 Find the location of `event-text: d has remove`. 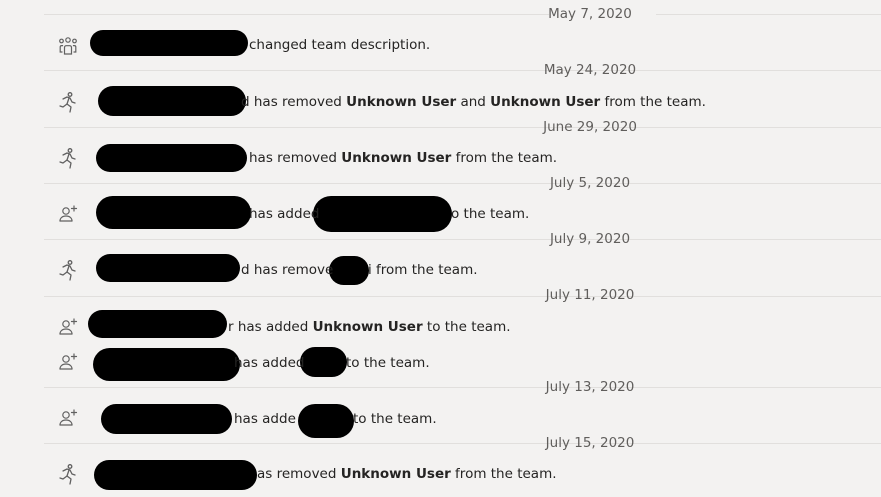

event-text: d has remove is located at coordinates (287, 270).